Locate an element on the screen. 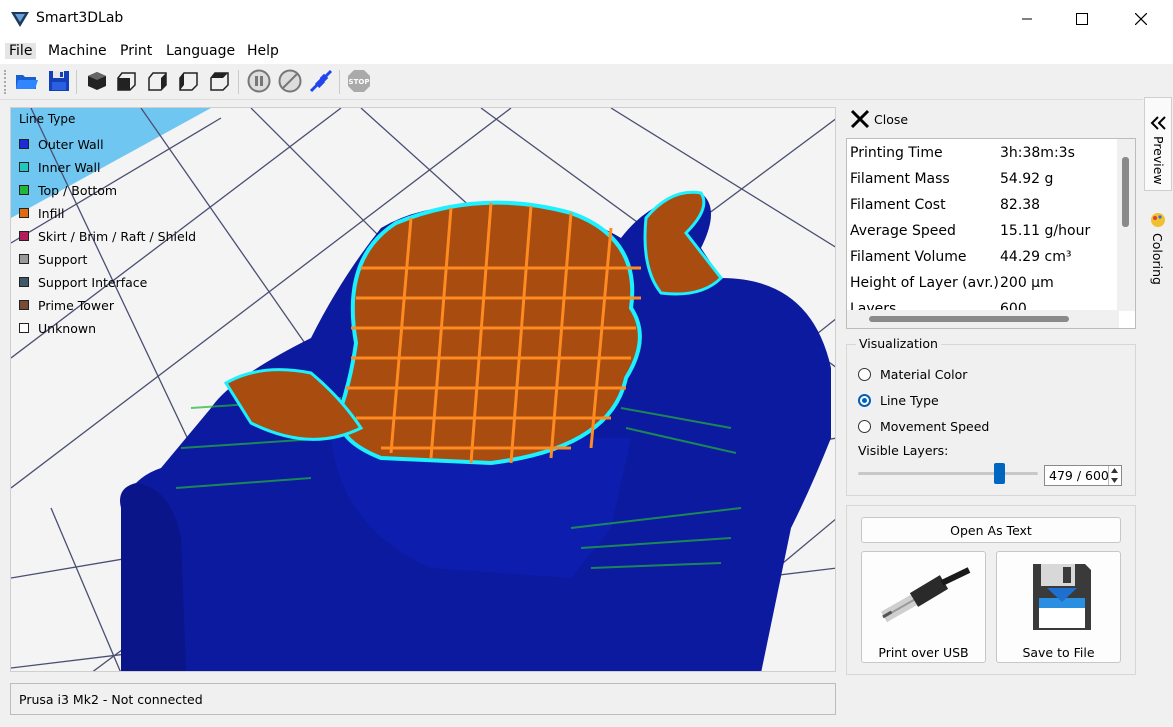 This screenshot has width=1173, height=727. spin-buttons is located at coordinates (1114, 475).